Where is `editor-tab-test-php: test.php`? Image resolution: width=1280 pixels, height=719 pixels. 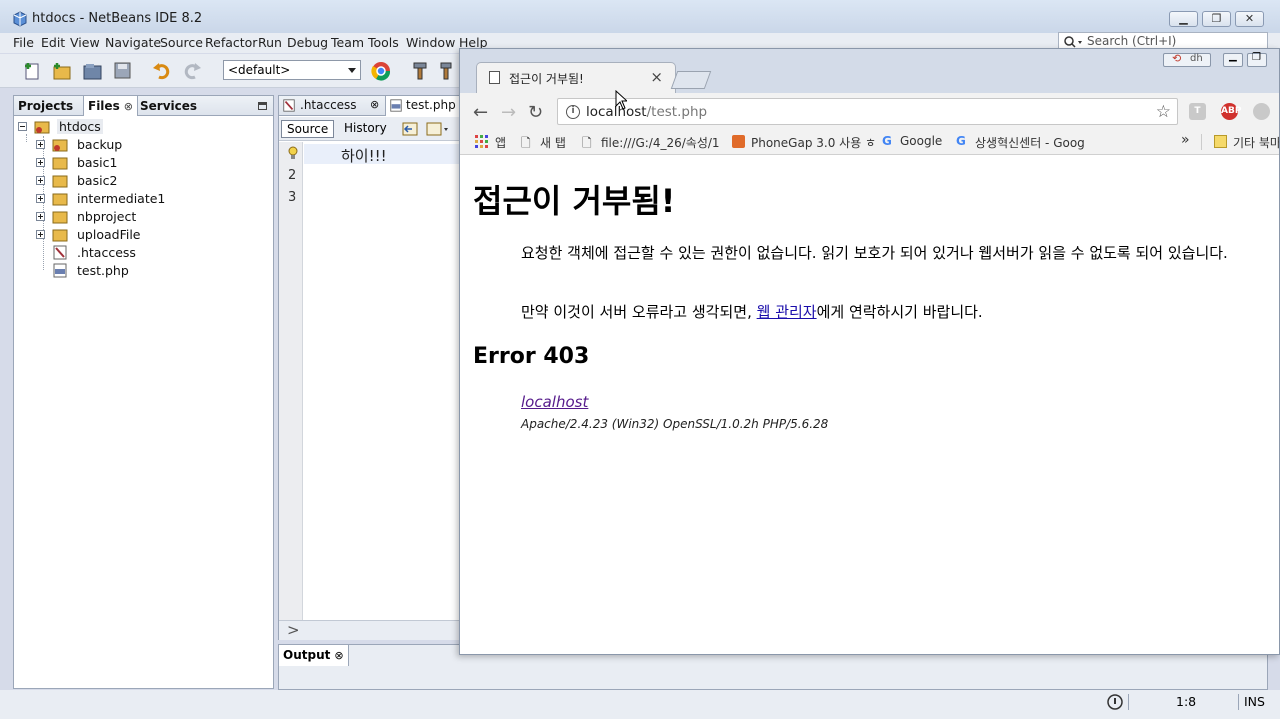 editor-tab-test-php: test.php is located at coordinates (426, 106).